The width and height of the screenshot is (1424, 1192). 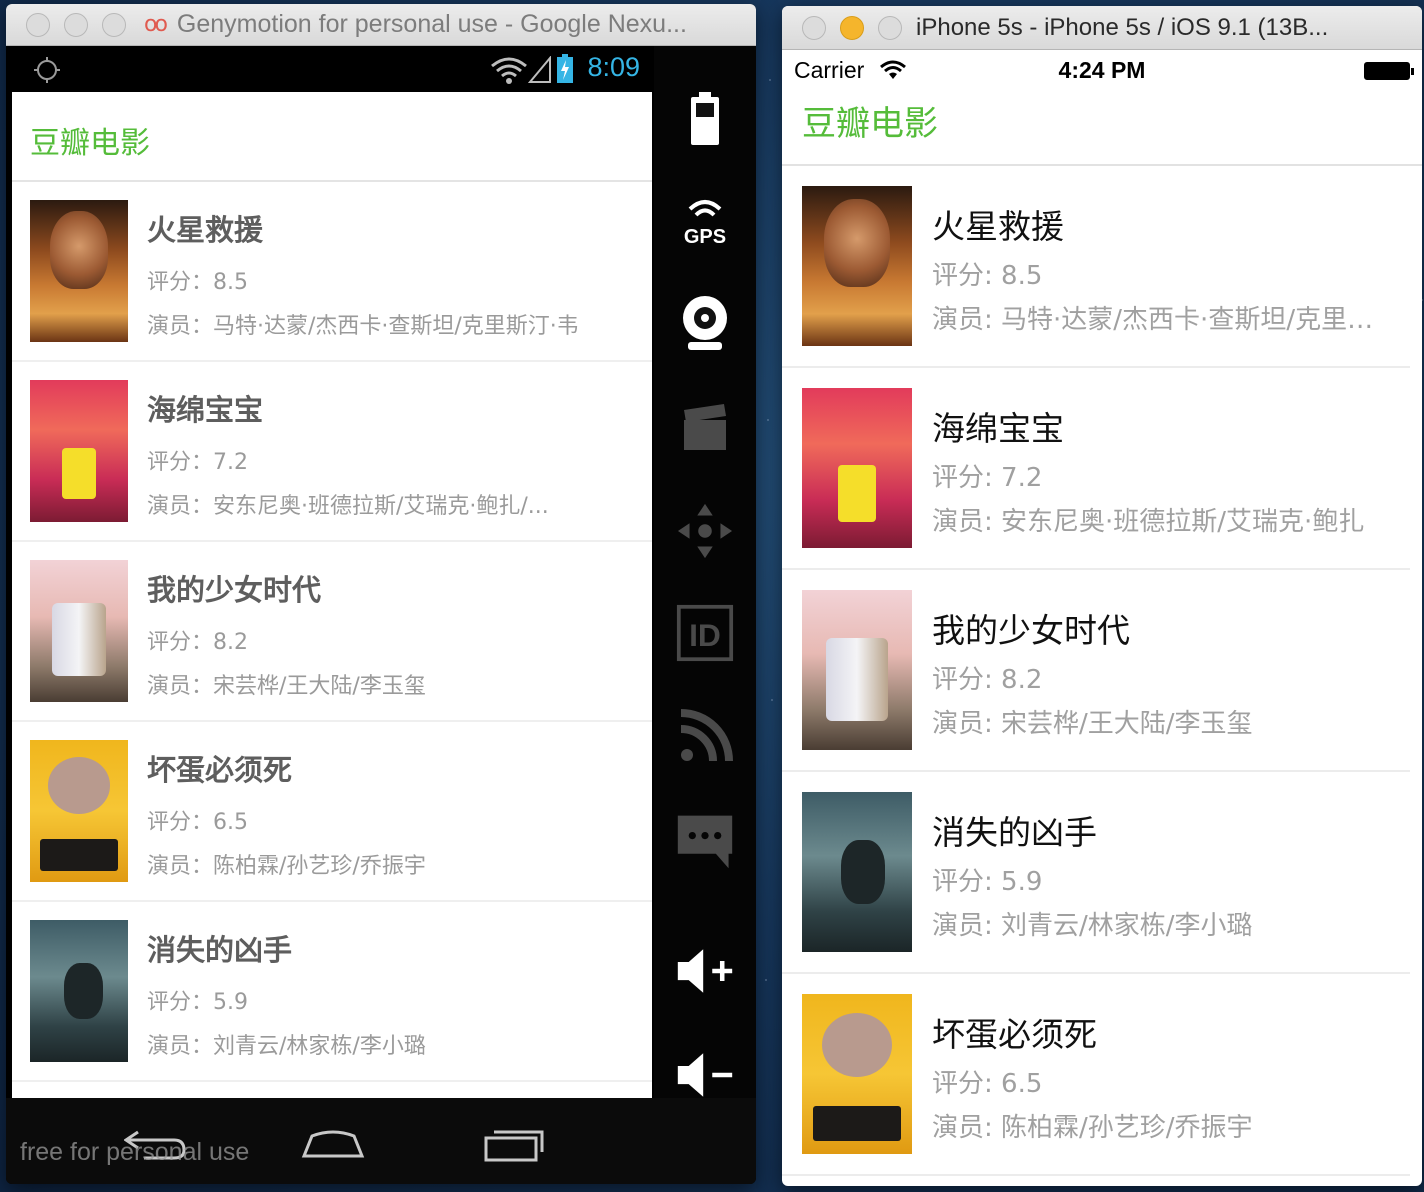 What do you see at coordinates (1092, 926) in the screenshot?
I see `movie-cast: 演员: 刘青云/林家栋/李小璐` at bounding box center [1092, 926].